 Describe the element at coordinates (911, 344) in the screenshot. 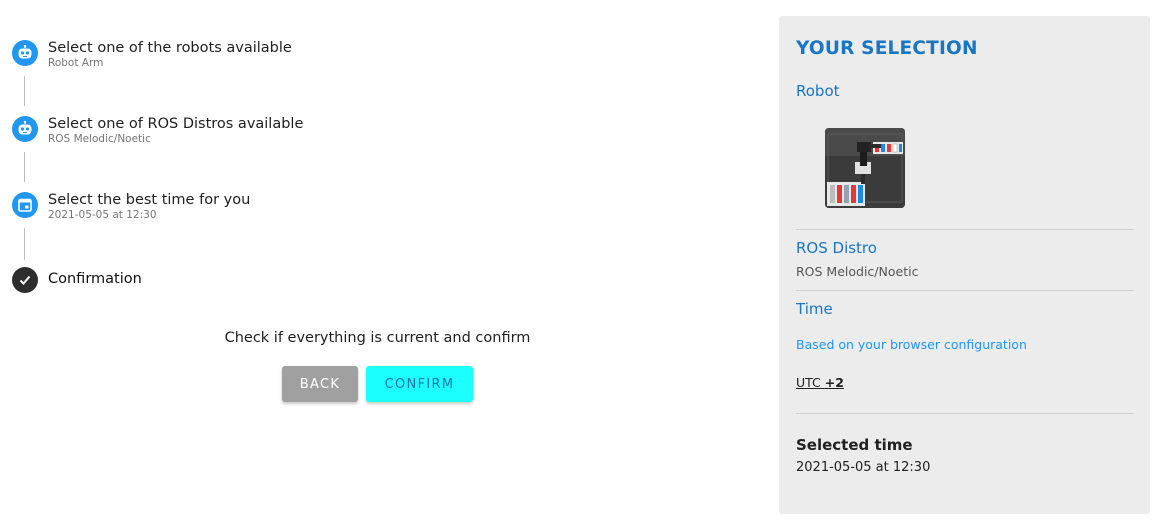

I see `browser-config-note: Based on your browser configuration` at that location.